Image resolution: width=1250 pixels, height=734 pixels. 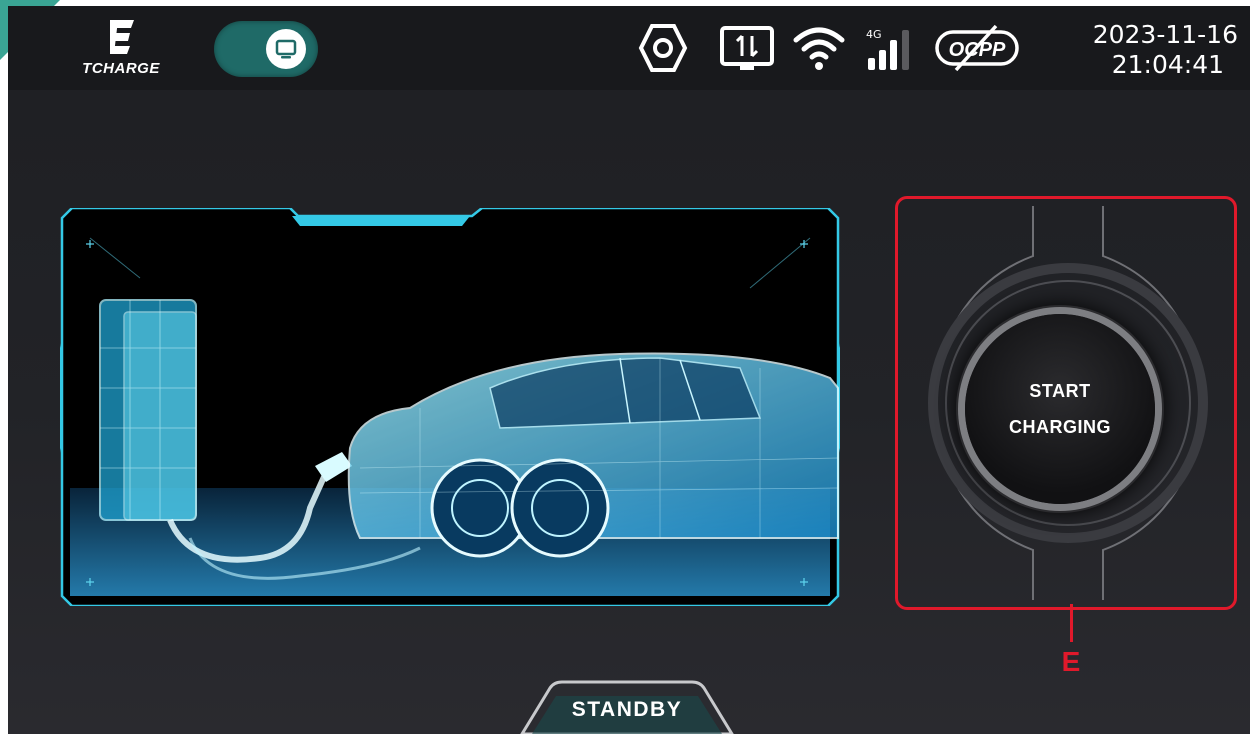 What do you see at coordinates (887, 49) in the screenshot?
I see `4g-signal-icon: 4G` at bounding box center [887, 49].